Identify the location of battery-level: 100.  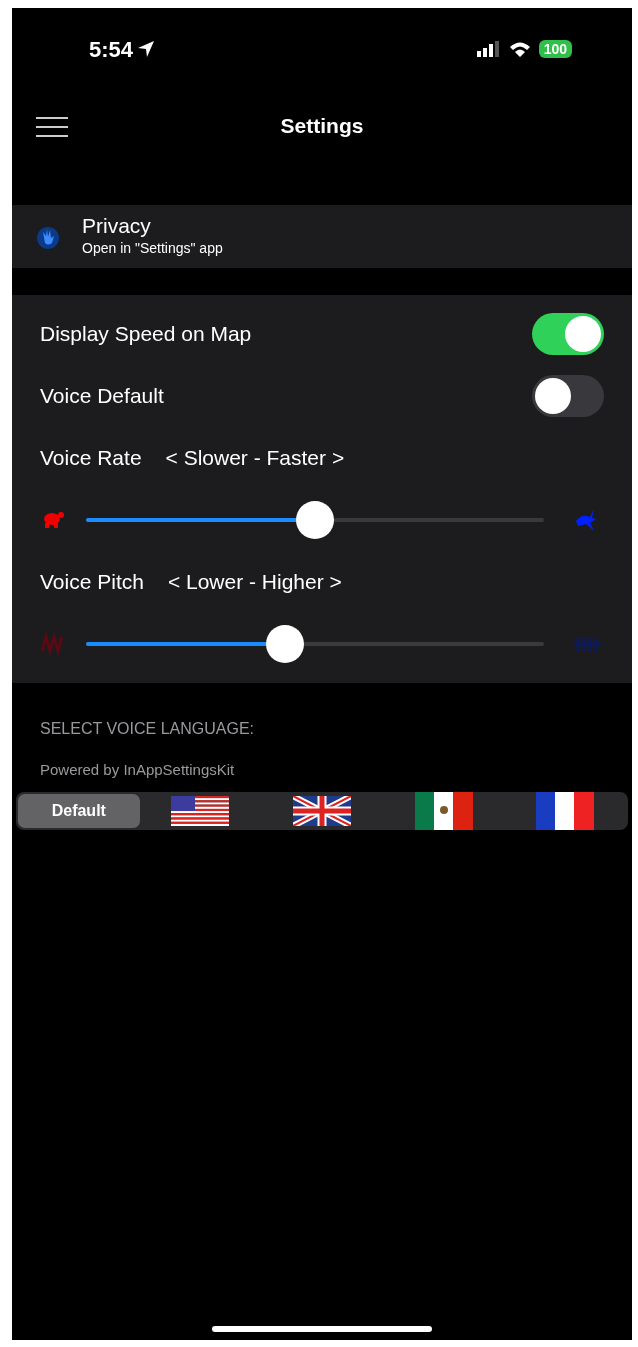
(555, 49).